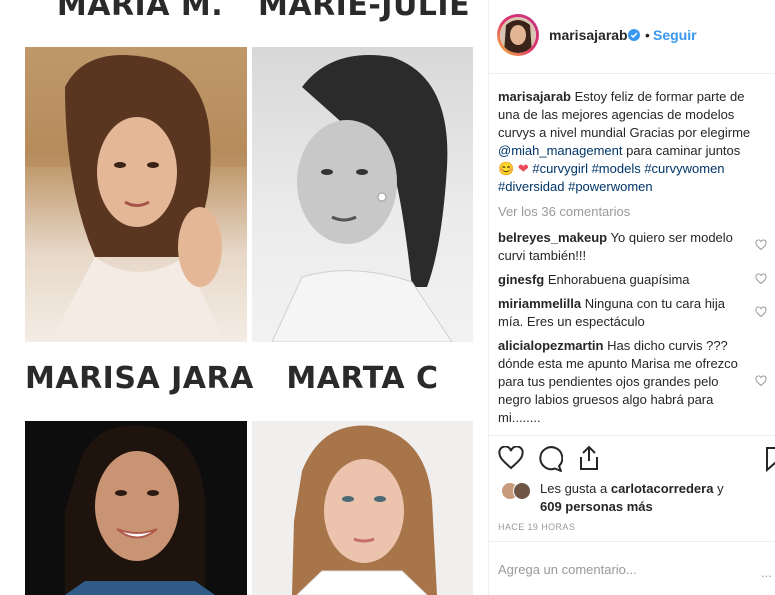 The image size is (775, 595). Describe the element at coordinates (720, 488) in the screenshot. I see `likes-suffix: y` at that location.